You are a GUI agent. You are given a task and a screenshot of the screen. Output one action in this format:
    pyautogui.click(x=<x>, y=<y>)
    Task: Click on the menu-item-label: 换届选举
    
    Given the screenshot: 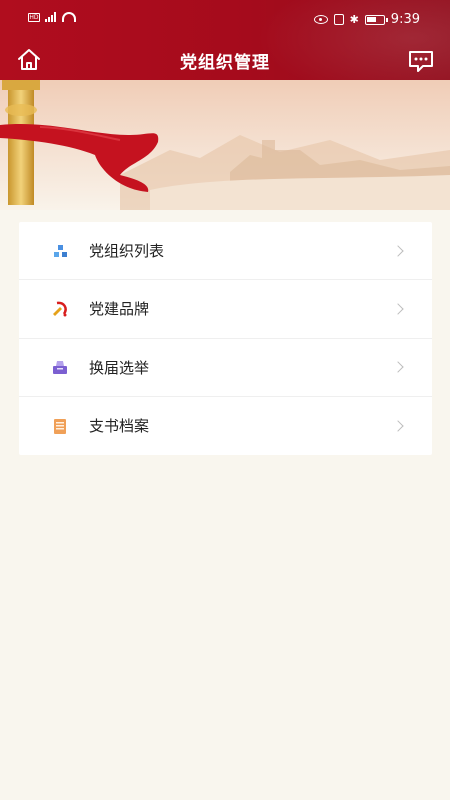 What is the action you would take?
    pyautogui.click(x=119, y=367)
    